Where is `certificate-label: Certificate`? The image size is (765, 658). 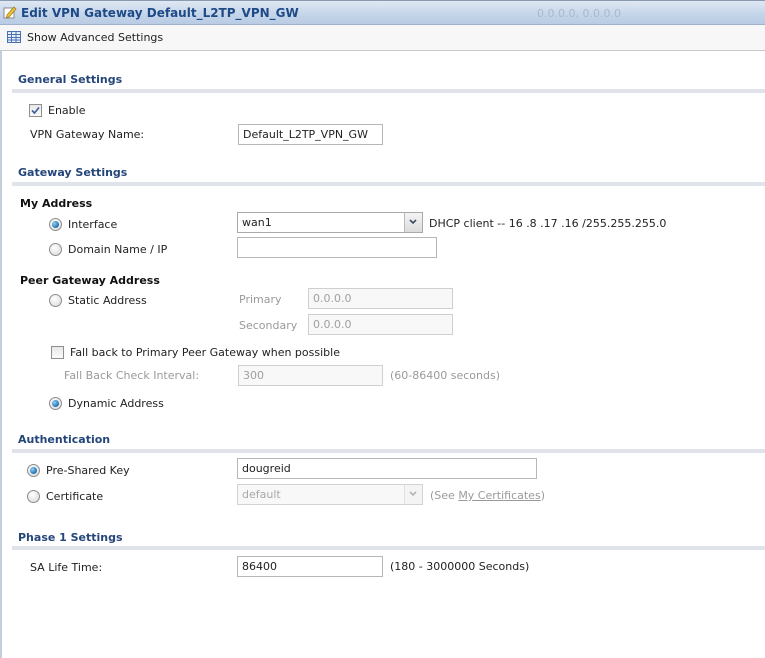
certificate-label: Certificate is located at coordinates (75, 496).